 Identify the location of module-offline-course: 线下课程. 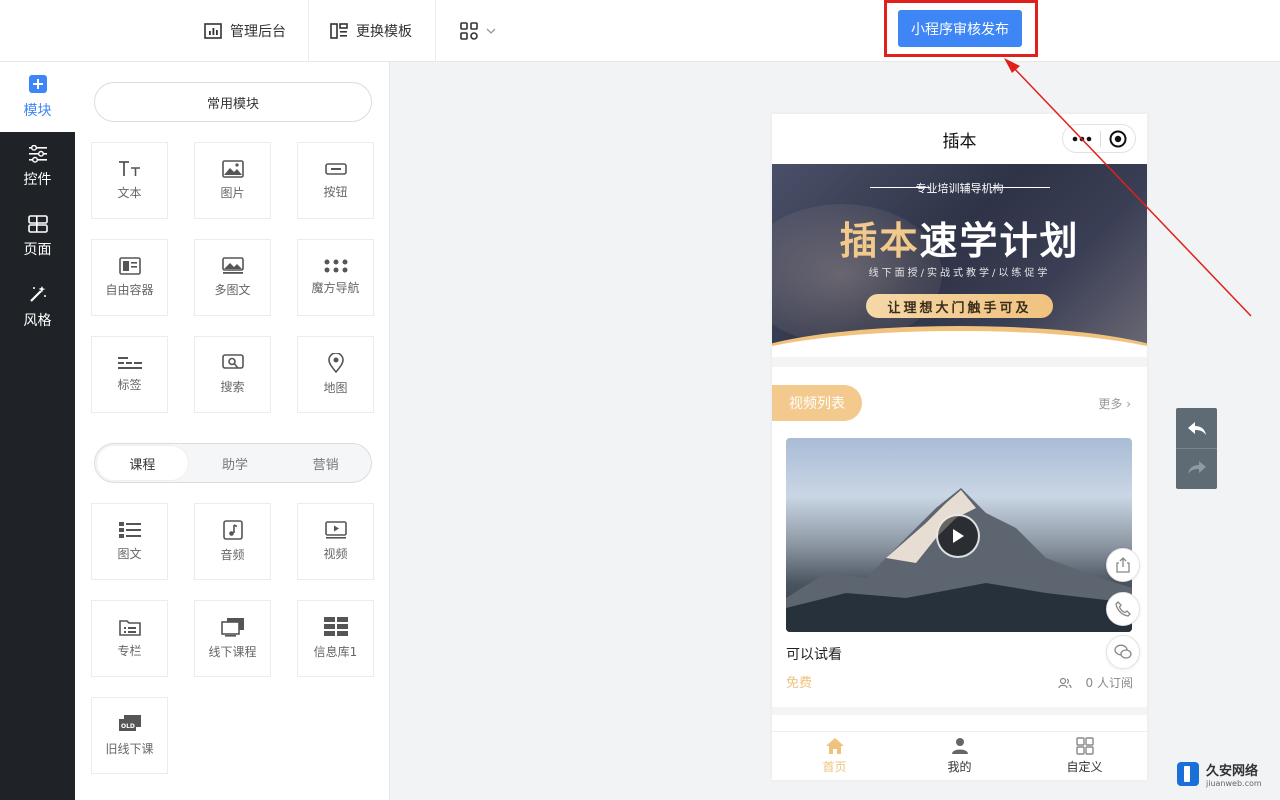
(232, 638).